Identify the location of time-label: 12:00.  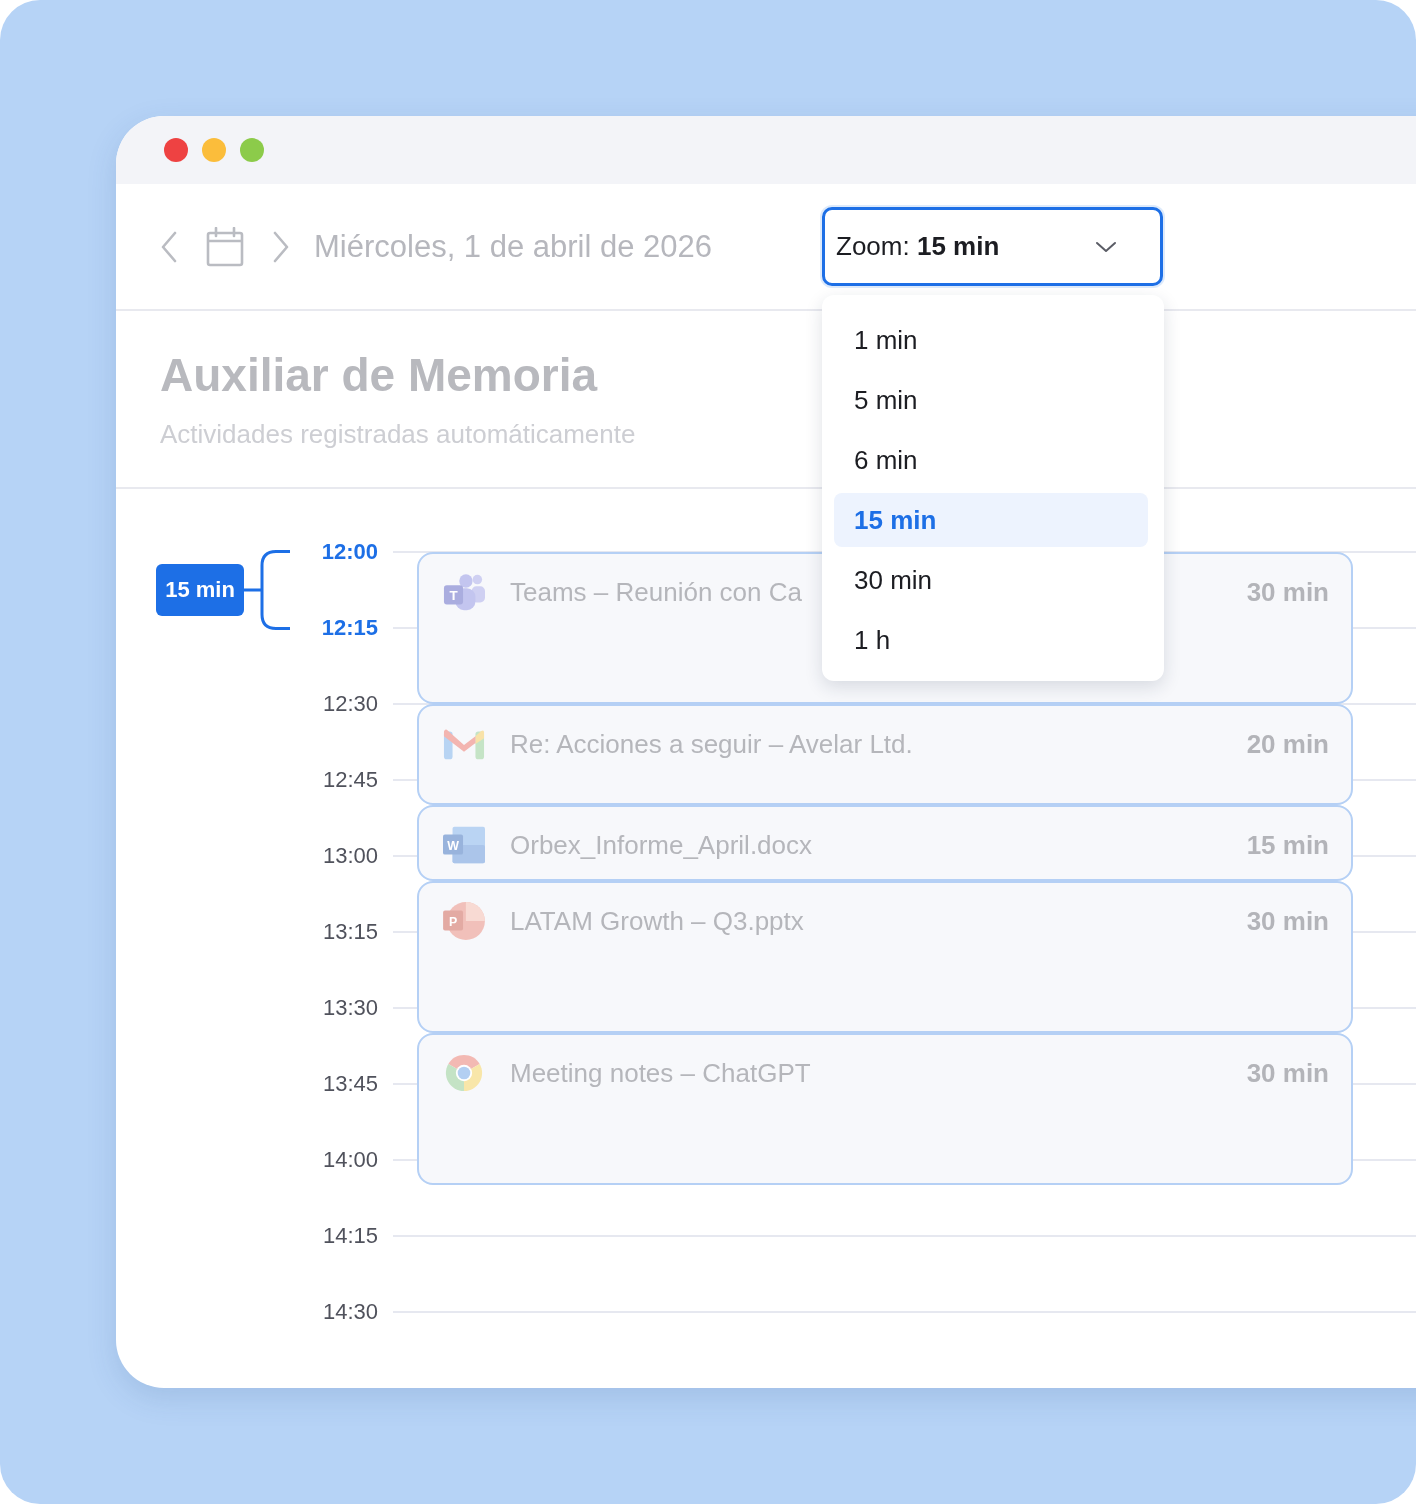
(349, 552).